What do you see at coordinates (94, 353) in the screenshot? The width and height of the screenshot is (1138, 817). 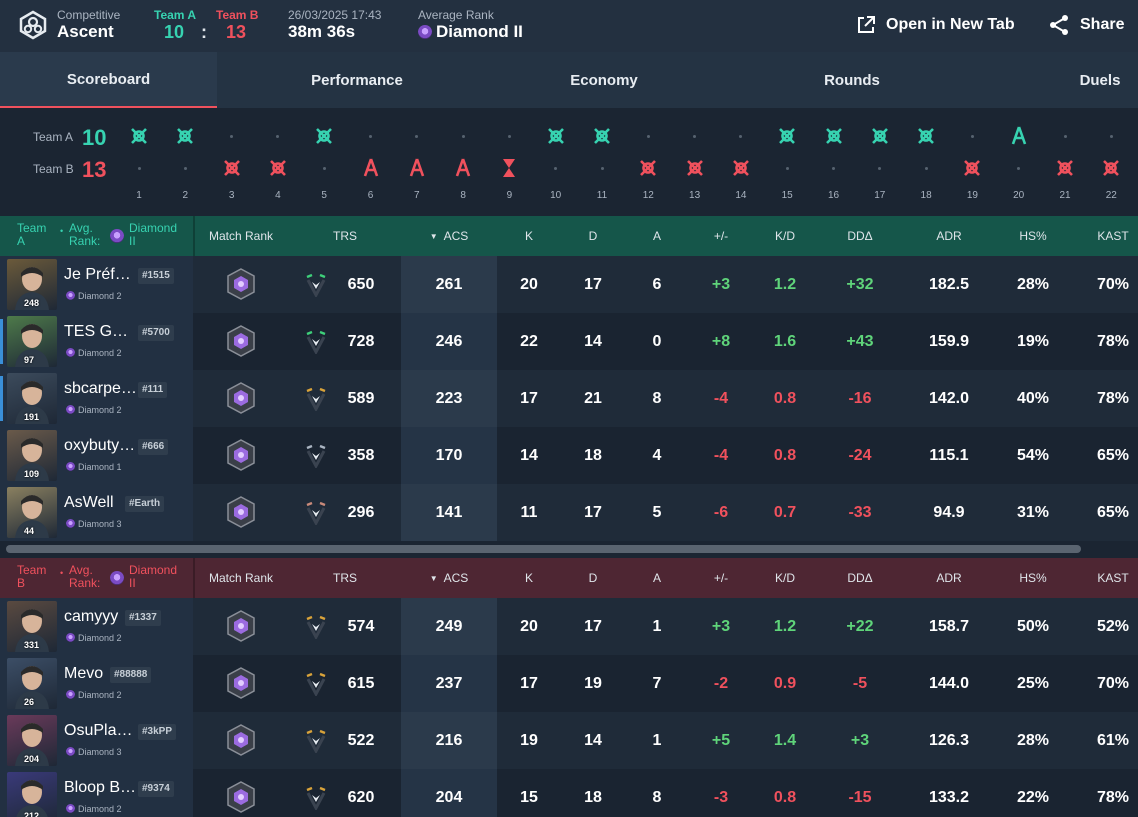 I see `player-rank: Diamond 2` at bounding box center [94, 353].